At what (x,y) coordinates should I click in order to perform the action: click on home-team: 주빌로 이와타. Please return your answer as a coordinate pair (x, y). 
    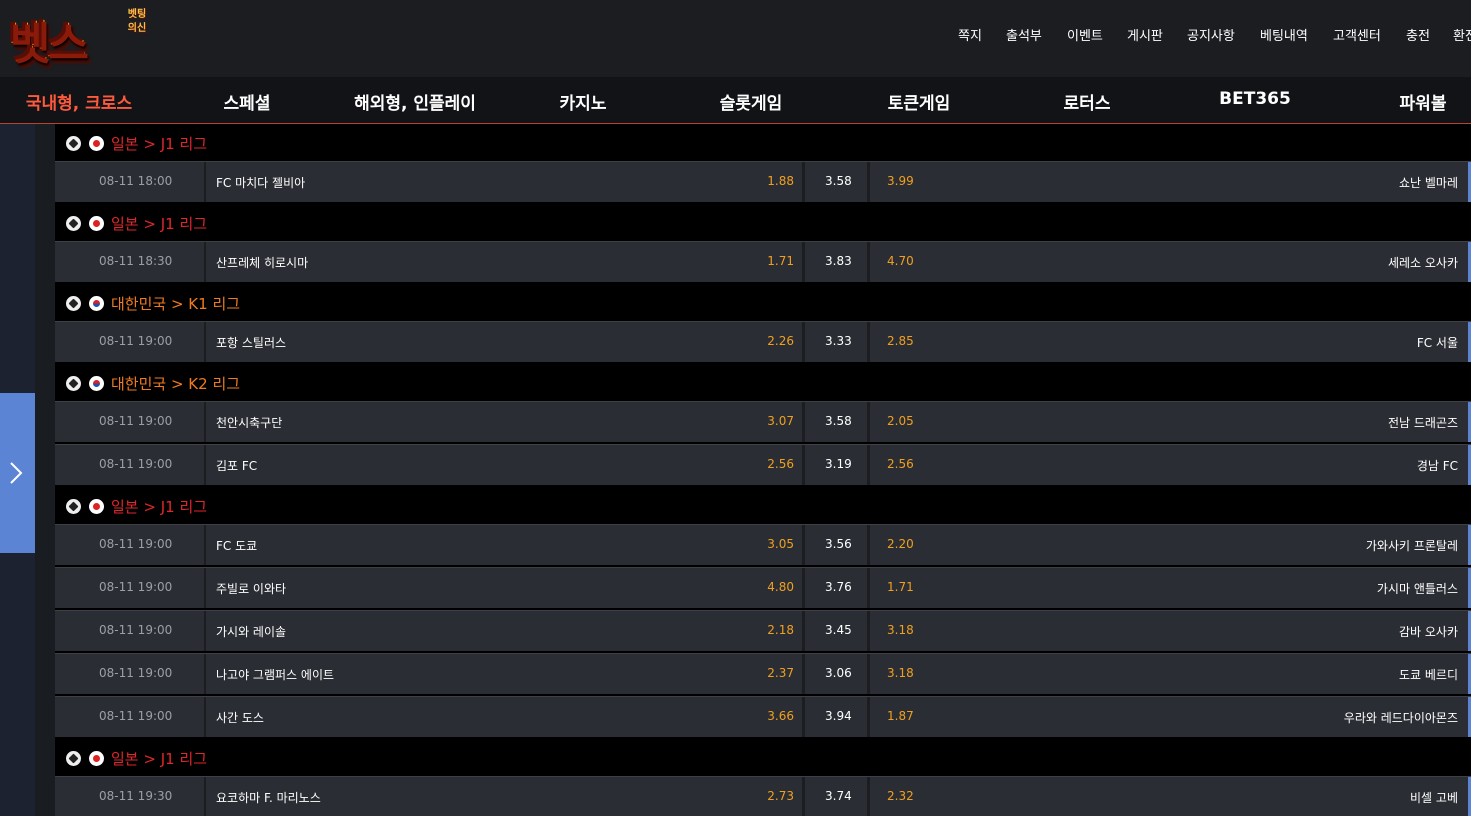
    Looking at the image, I should click on (251, 588).